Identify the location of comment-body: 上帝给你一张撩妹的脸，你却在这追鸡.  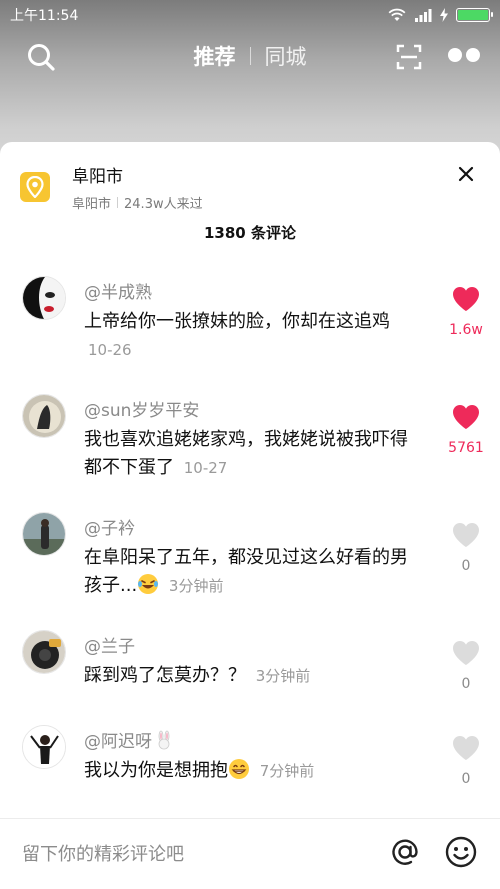
(237, 321).